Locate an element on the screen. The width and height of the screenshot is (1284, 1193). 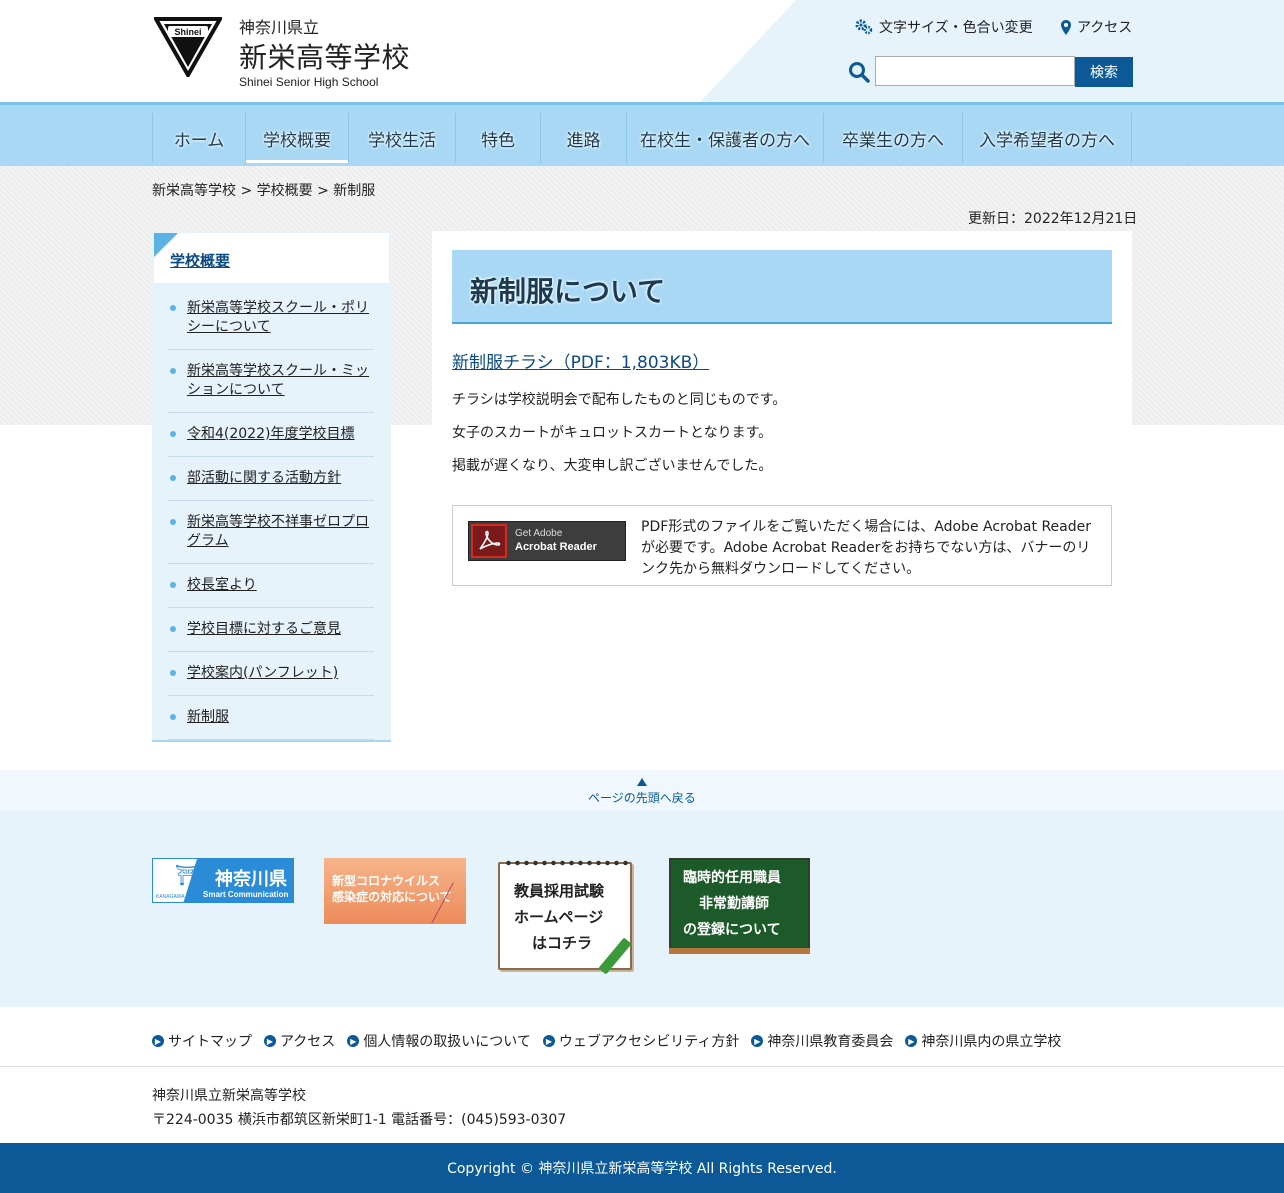
sidebar-item-zero-misconduct: 新栄高等学校不祥事ゼロプログラム is located at coordinates (271, 532).